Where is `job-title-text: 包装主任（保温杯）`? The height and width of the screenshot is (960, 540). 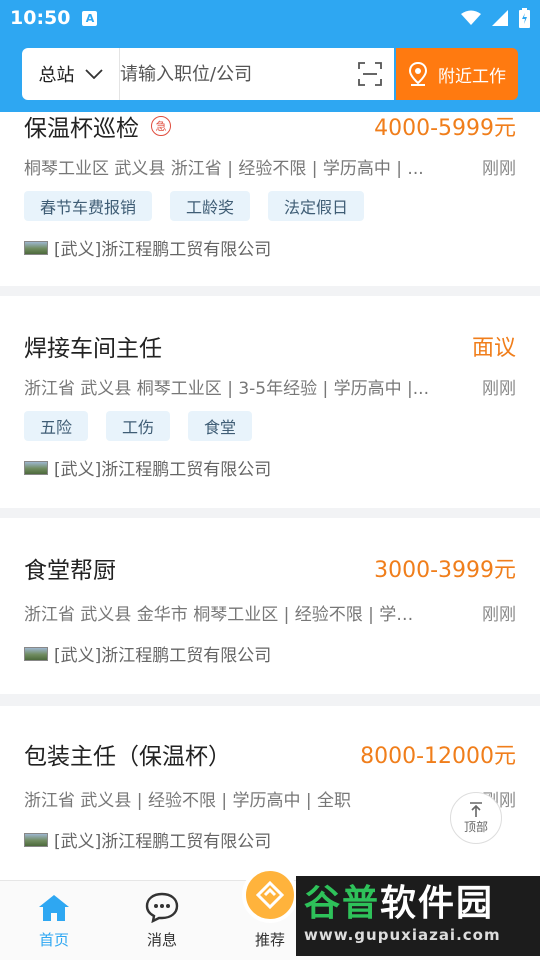
job-title-text: 包装主任（保温杯） is located at coordinates (127, 757).